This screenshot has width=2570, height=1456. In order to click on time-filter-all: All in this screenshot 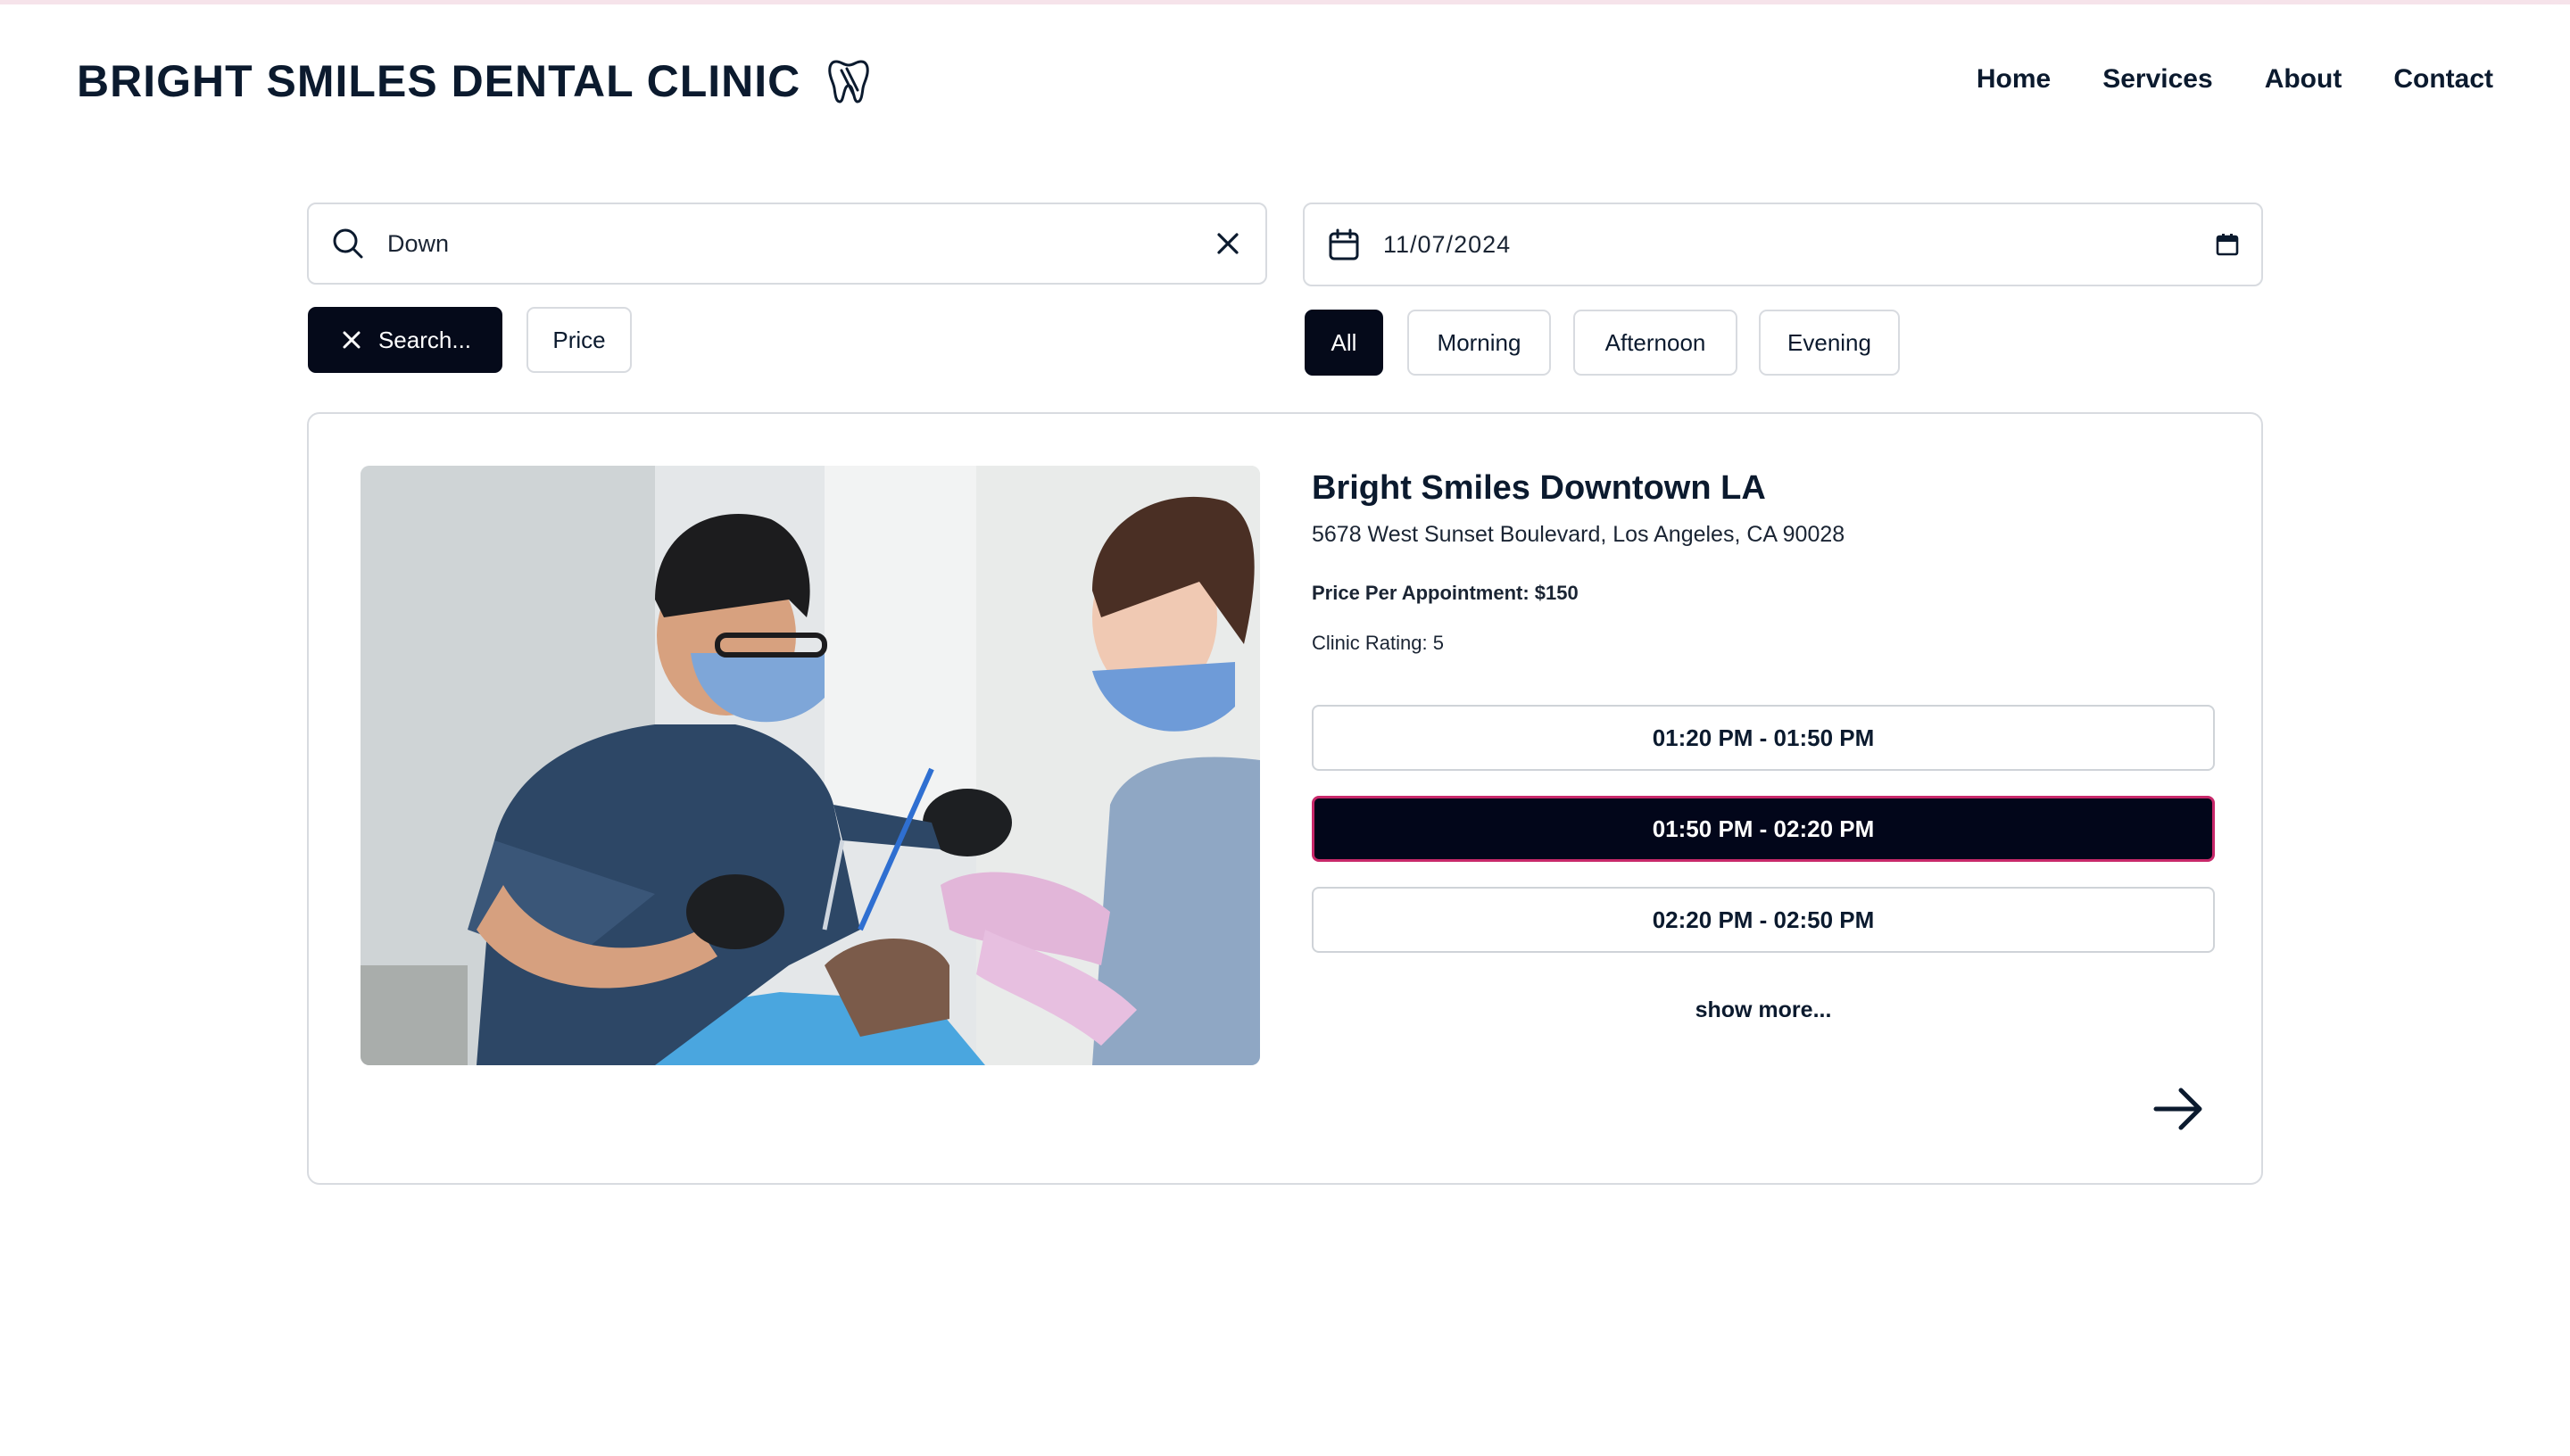, I will do `click(1344, 343)`.